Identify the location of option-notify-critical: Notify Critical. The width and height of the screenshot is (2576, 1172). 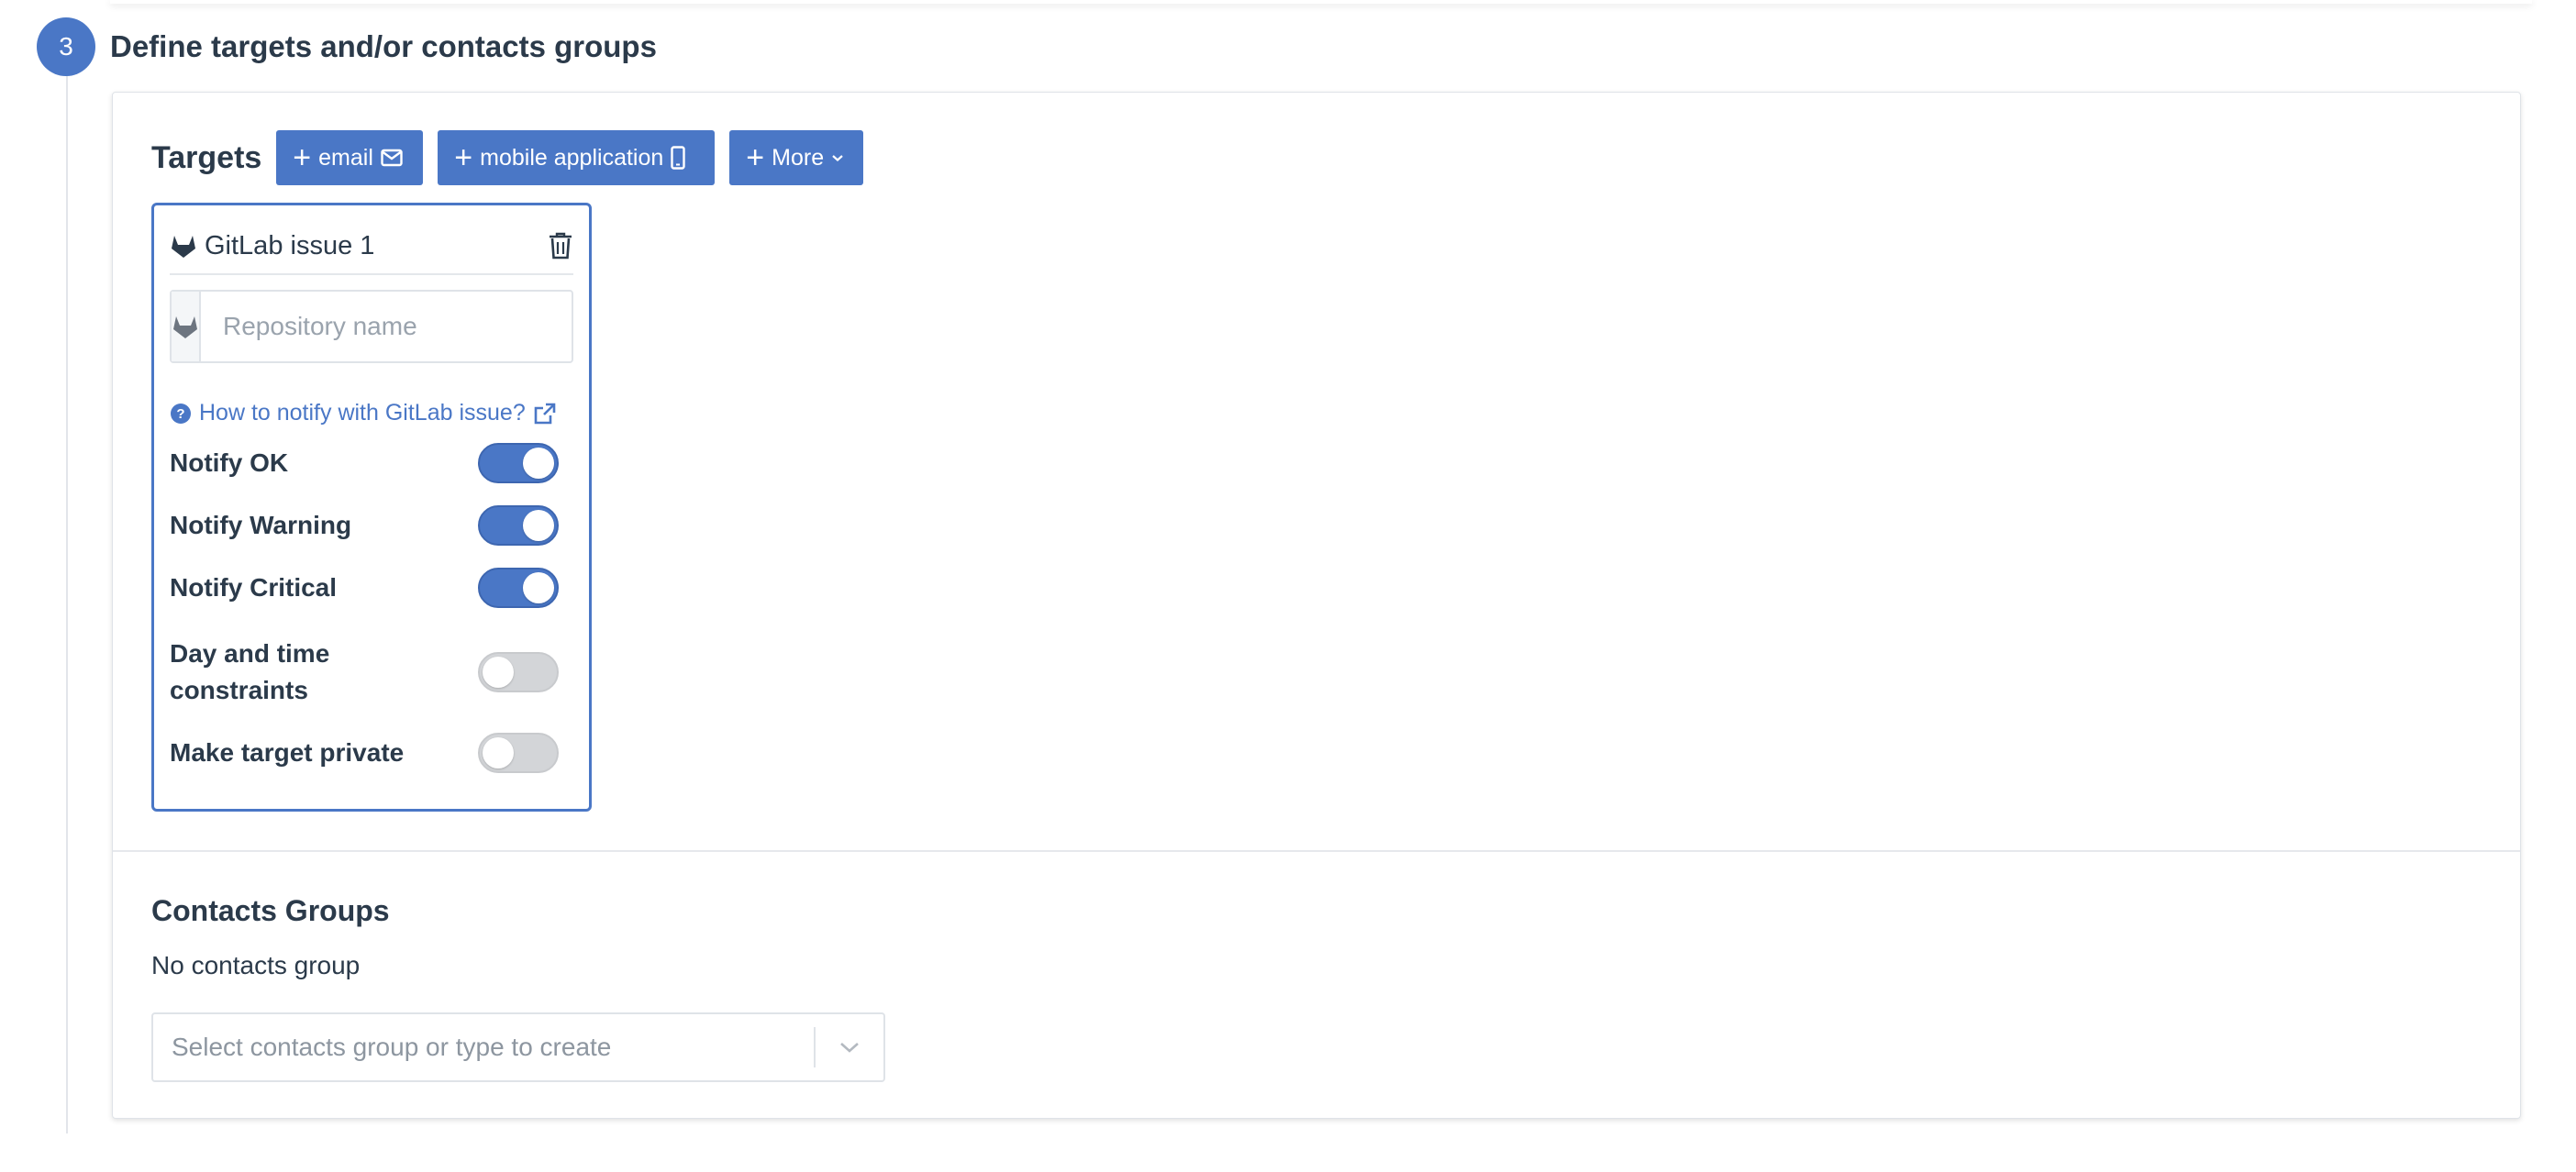
(364, 588).